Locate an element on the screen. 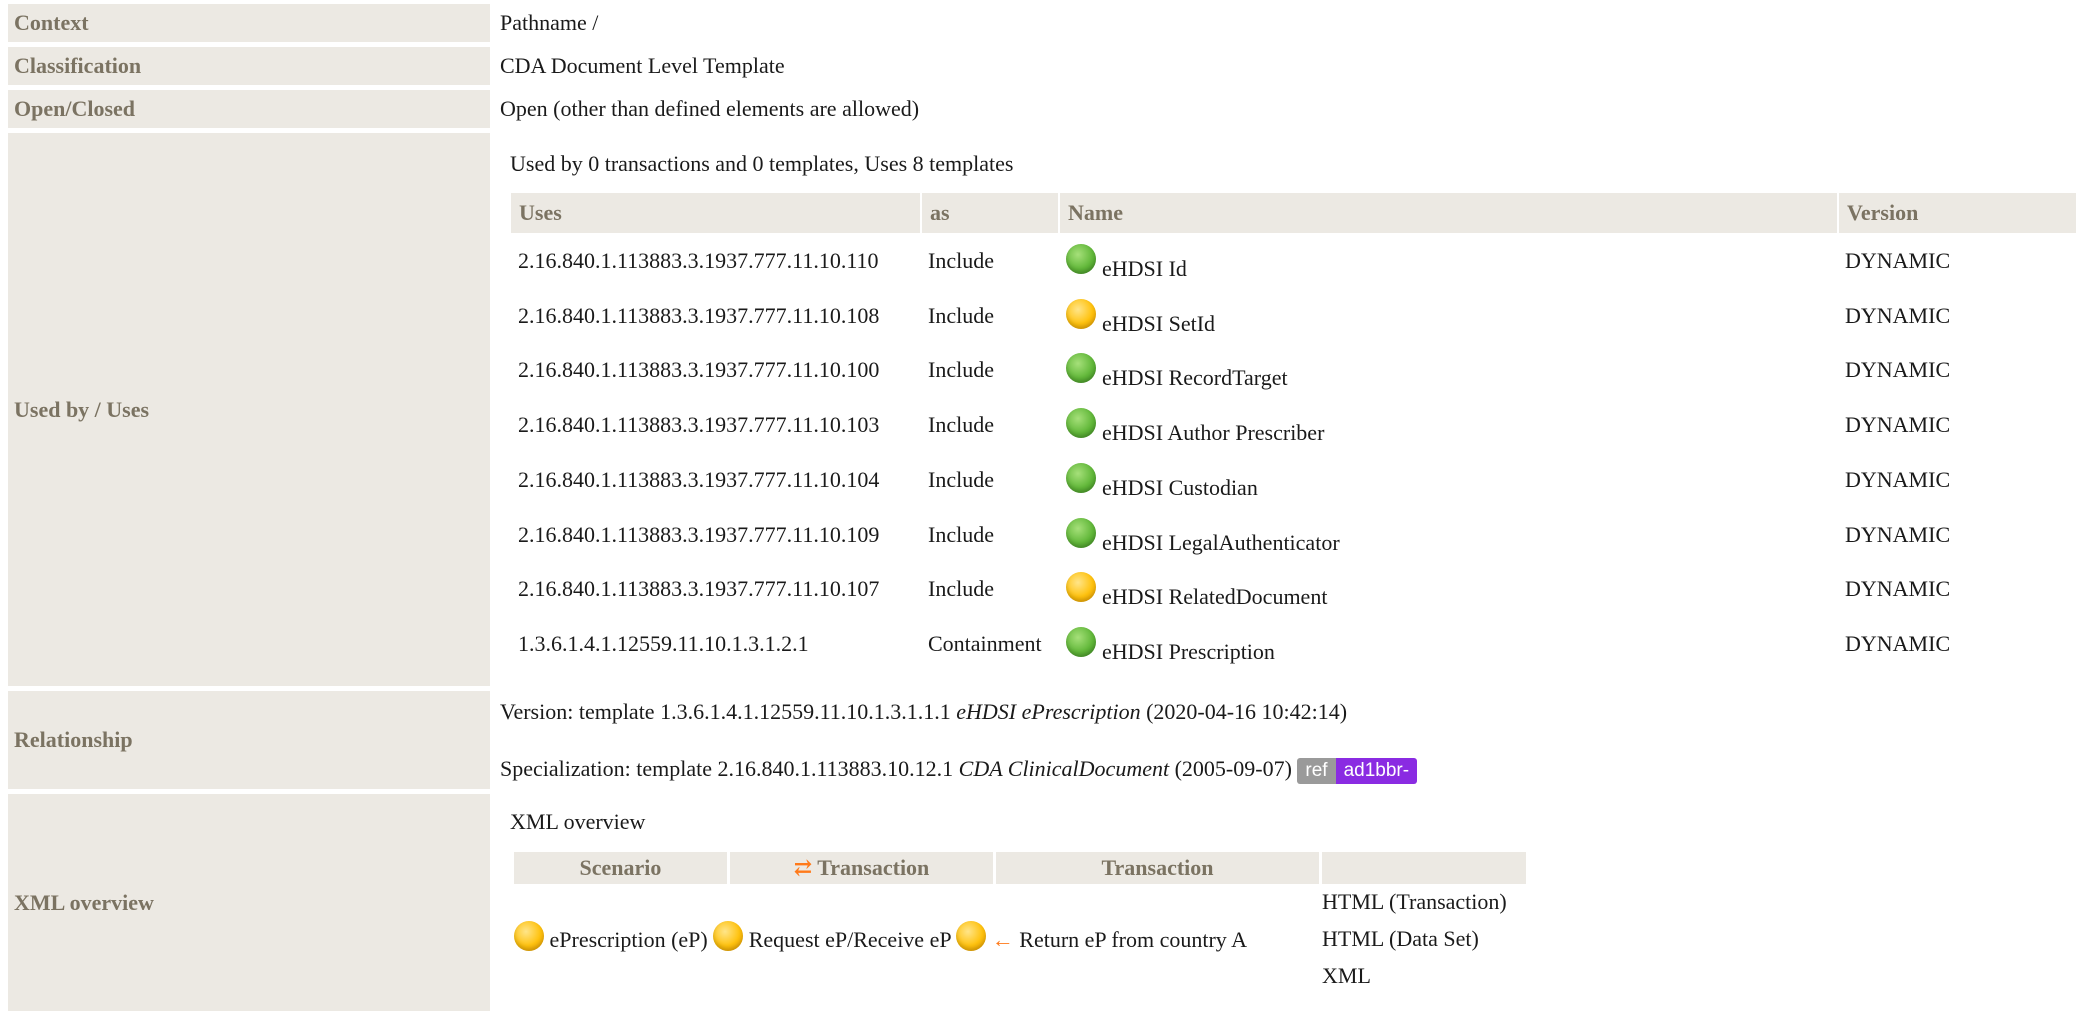 Image resolution: width=2076 pixels, height=1011 pixels. uses-oid-cell: 2.16.840.1.113883.3.1937.777.11.10.107 is located at coordinates (699, 588).